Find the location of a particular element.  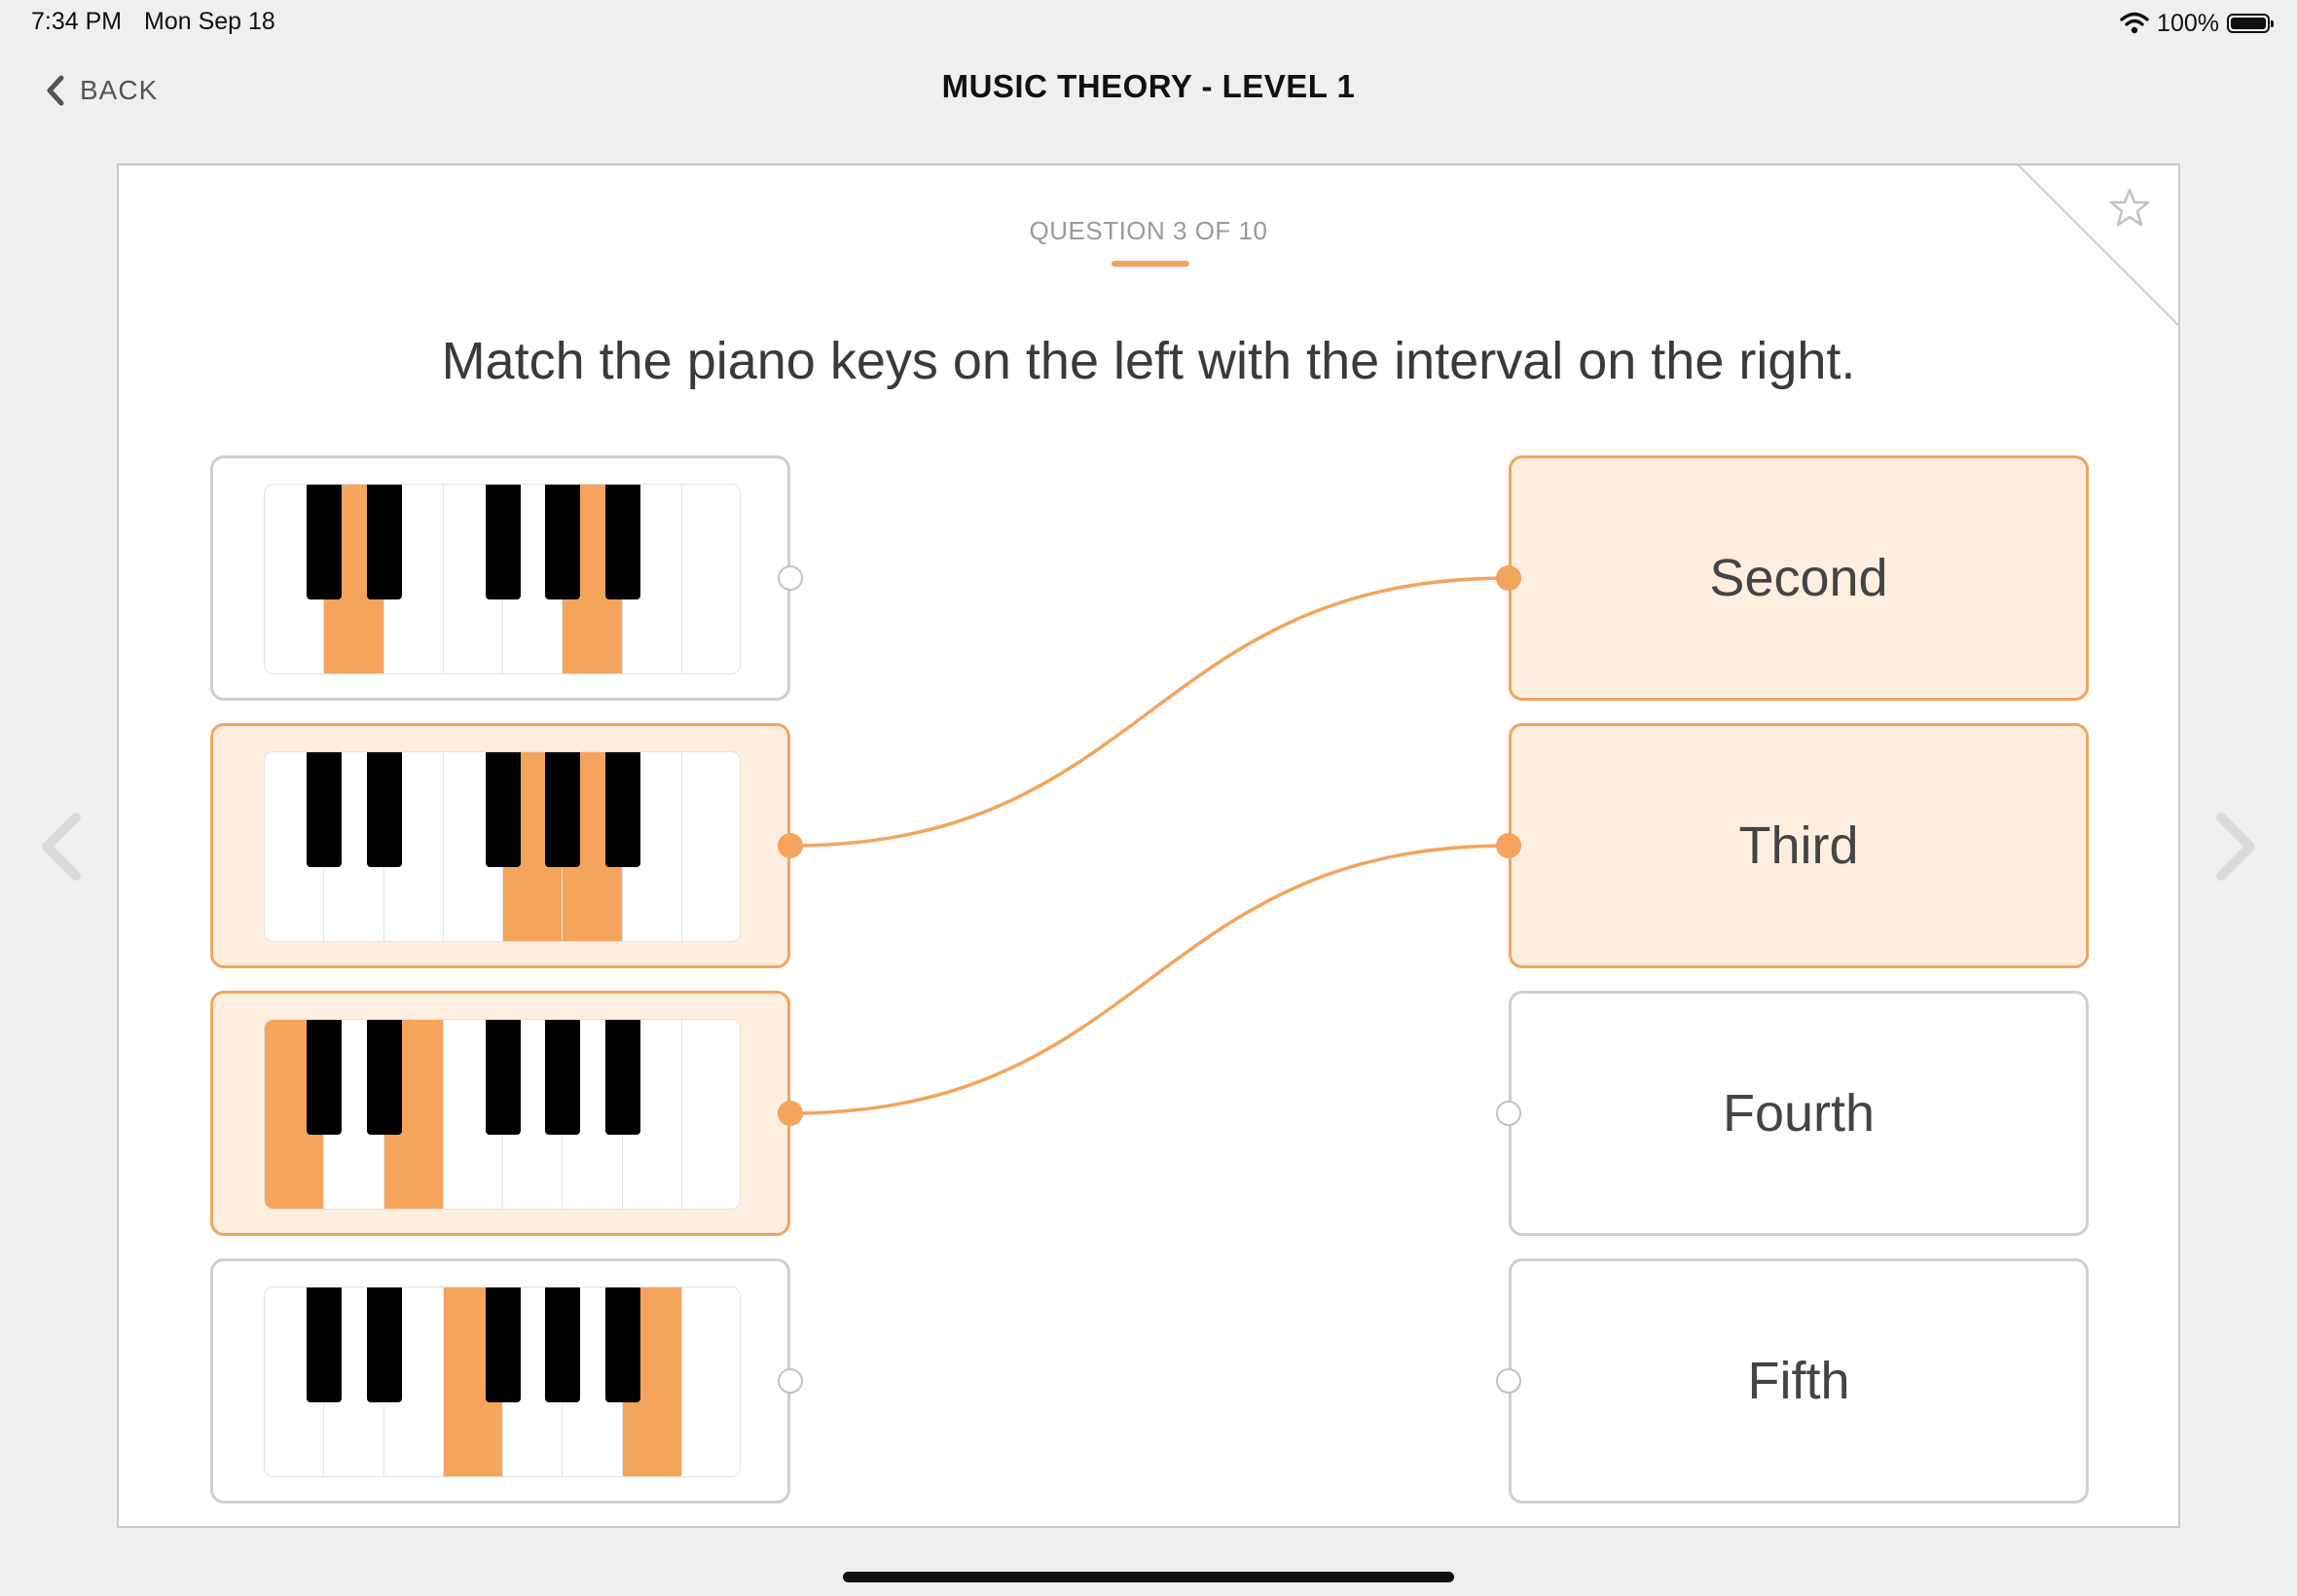

interval-label: Third is located at coordinates (1798, 845).